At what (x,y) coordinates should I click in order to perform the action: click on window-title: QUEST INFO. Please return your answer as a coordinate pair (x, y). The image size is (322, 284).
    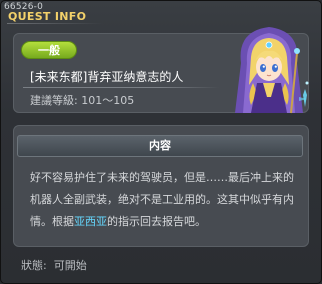
    Looking at the image, I should click on (47, 16).